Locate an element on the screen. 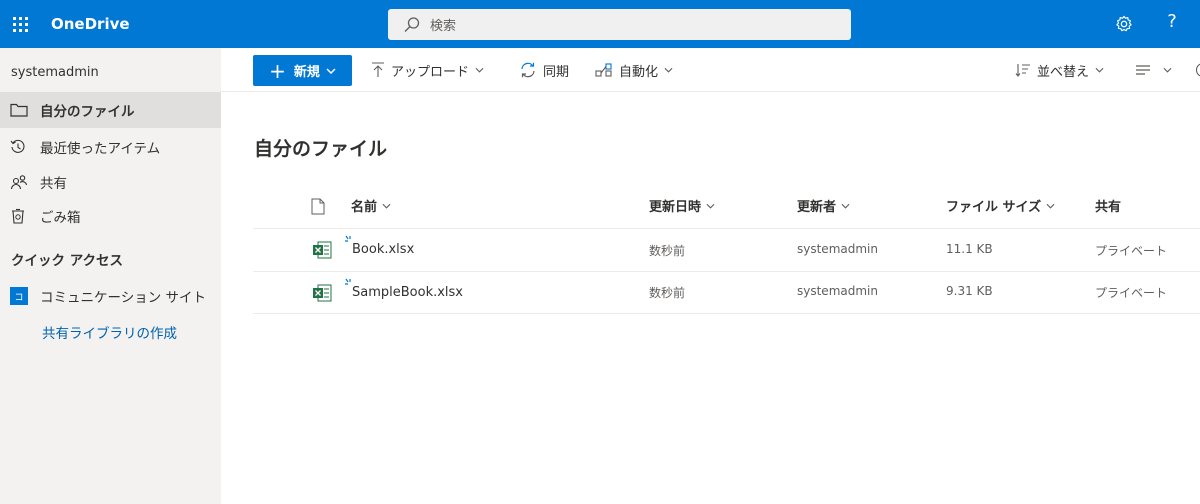 This screenshot has width=1200, height=504. info-button is located at coordinates (1197, 70).